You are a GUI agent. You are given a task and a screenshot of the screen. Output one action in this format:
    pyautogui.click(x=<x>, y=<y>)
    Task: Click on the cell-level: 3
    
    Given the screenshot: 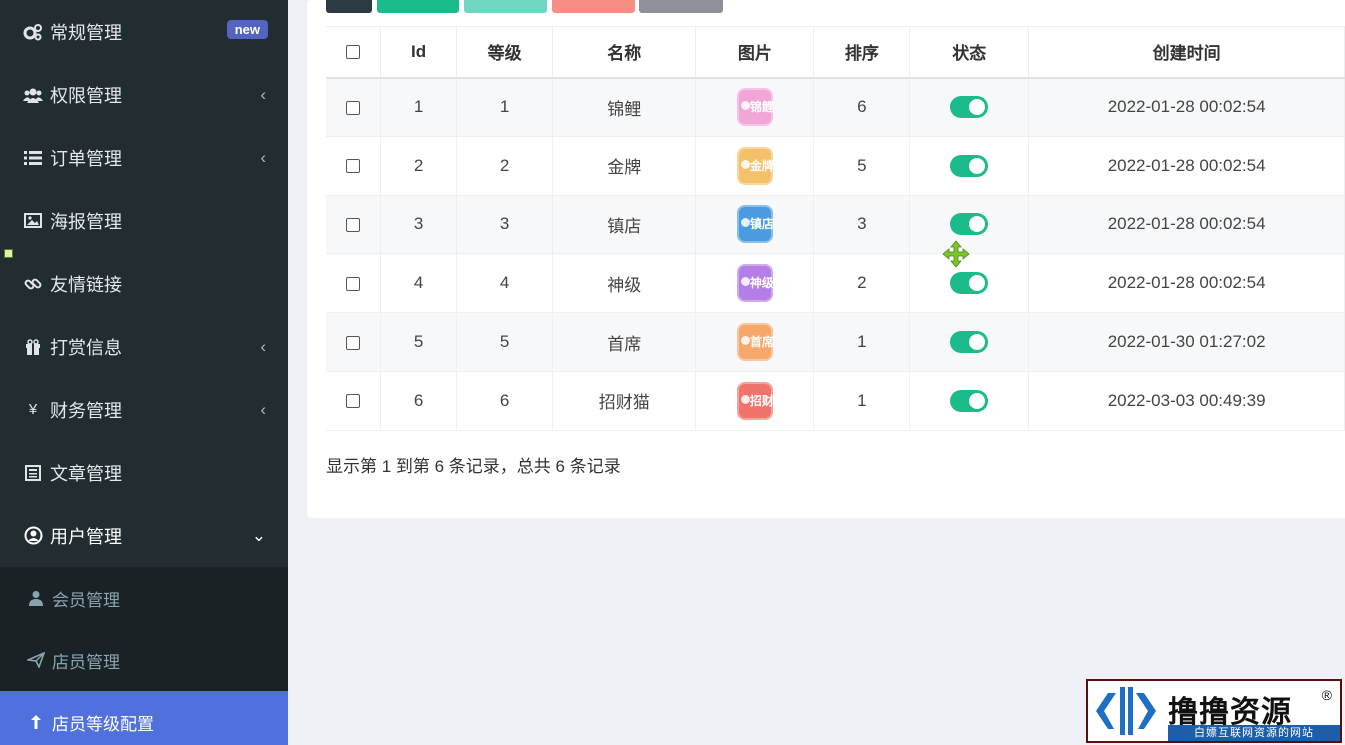 What is the action you would take?
    pyautogui.click(x=505, y=225)
    